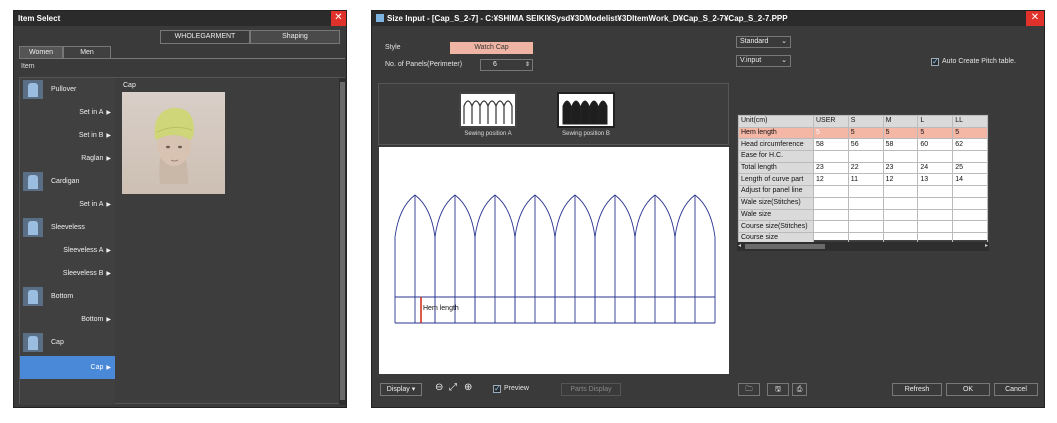 The height and width of the screenshot is (423, 1057). What do you see at coordinates (87, 52) in the screenshot?
I see `tab-men: Men` at bounding box center [87, 52].